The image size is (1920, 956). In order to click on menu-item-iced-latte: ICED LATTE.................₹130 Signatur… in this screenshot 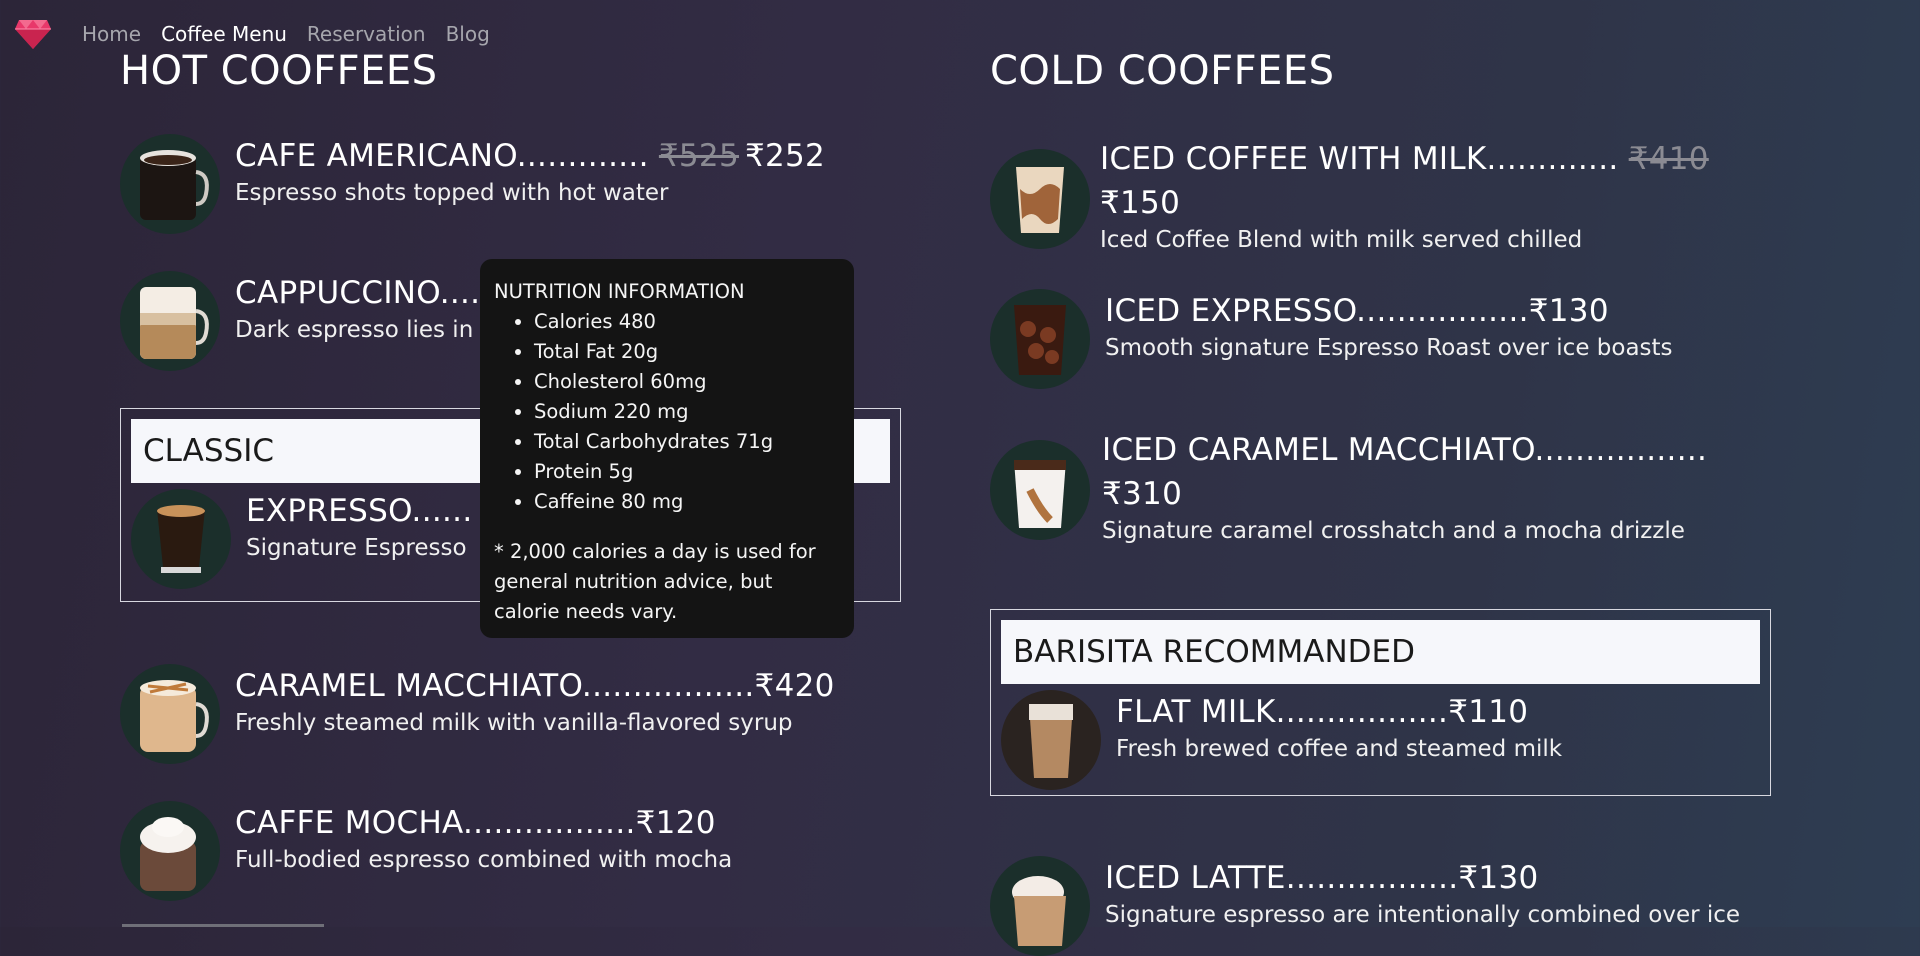, I will do `click(1365, 906)`.